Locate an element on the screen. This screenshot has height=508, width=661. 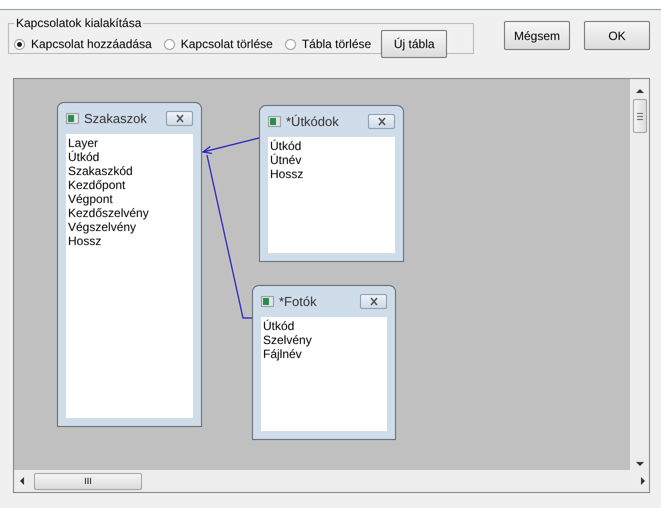
radio-label: Kapcsolat hozzáadása is located at coordinates (91, 44).